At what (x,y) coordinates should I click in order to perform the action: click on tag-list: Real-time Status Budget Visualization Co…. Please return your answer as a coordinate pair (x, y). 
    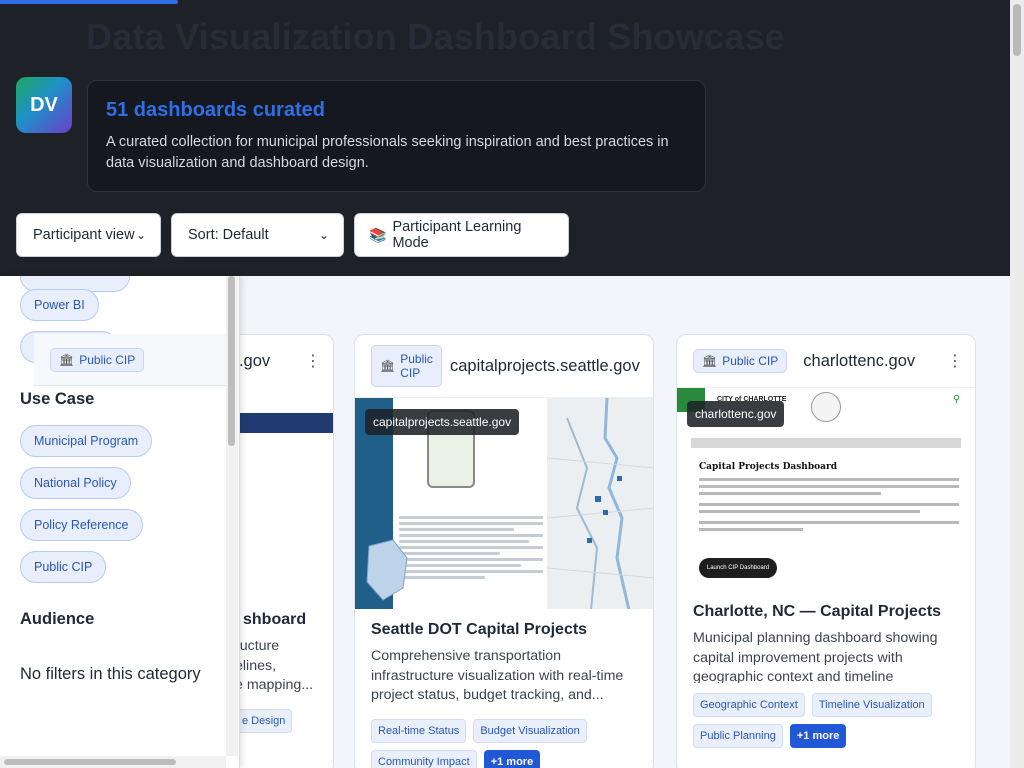
    Looking at the image, I should click on (504, 738).